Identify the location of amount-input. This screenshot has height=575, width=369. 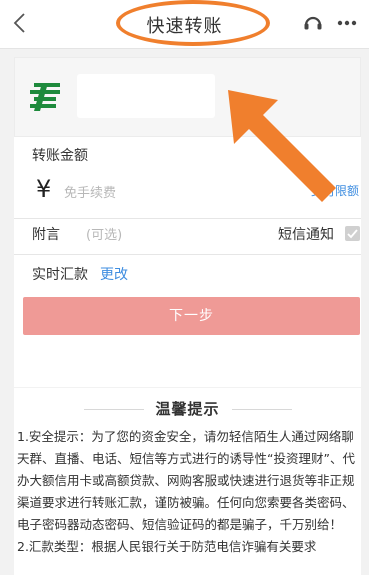
(139, 193).